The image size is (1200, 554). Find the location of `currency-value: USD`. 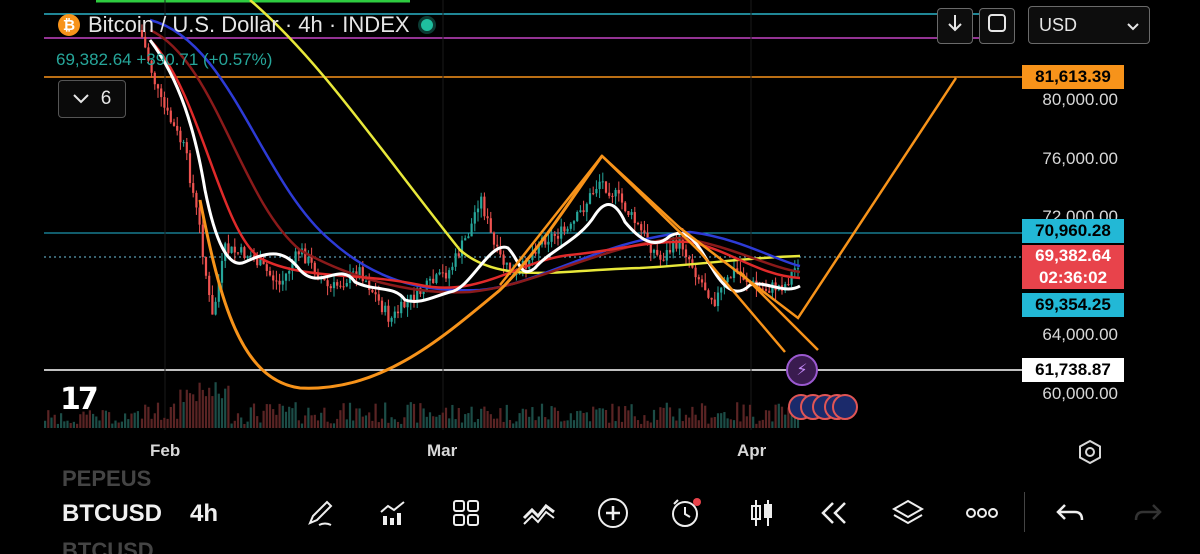

currency-value: USD is located at coordinates (1058, 24).